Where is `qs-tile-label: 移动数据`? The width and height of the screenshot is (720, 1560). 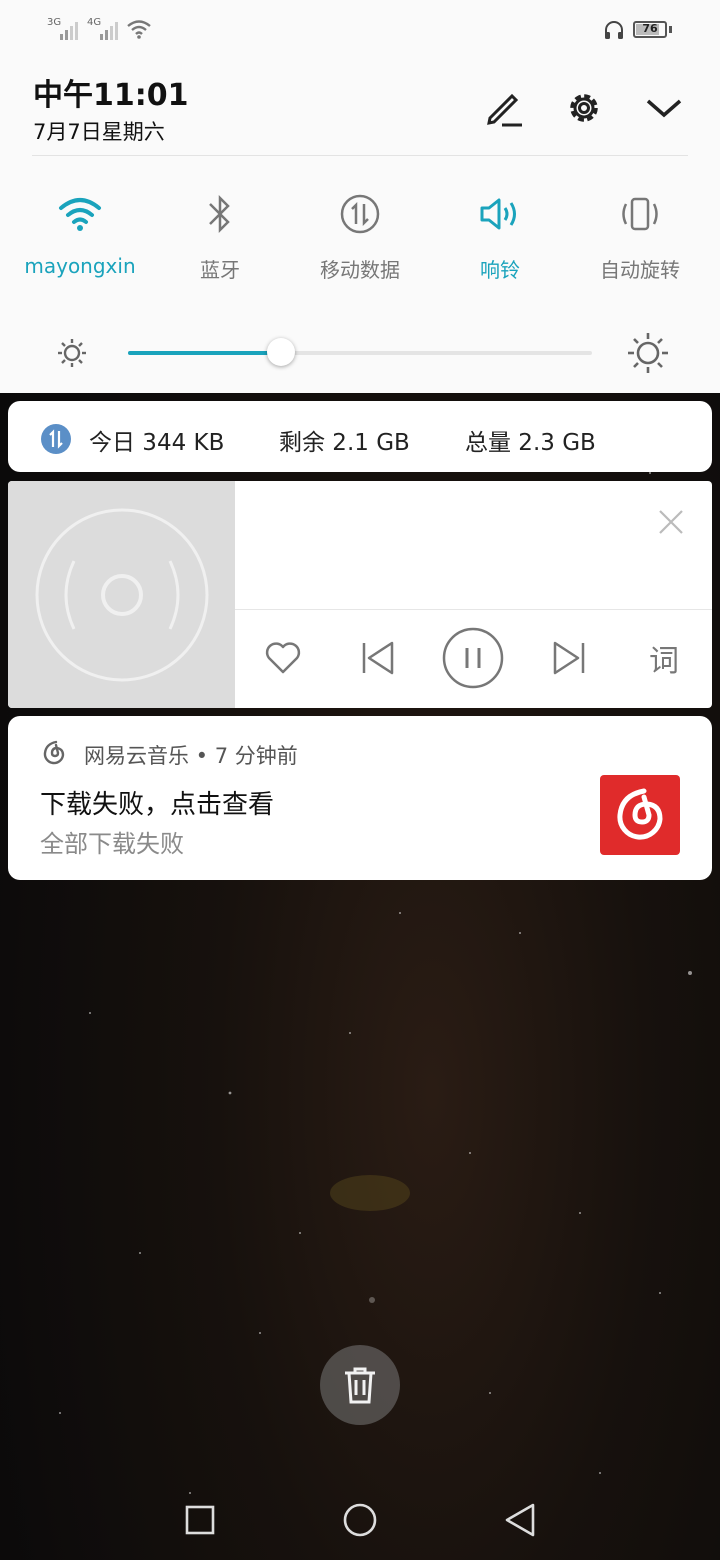 qs-tile-label: 移动数据 is located at coordinates (360, 270).